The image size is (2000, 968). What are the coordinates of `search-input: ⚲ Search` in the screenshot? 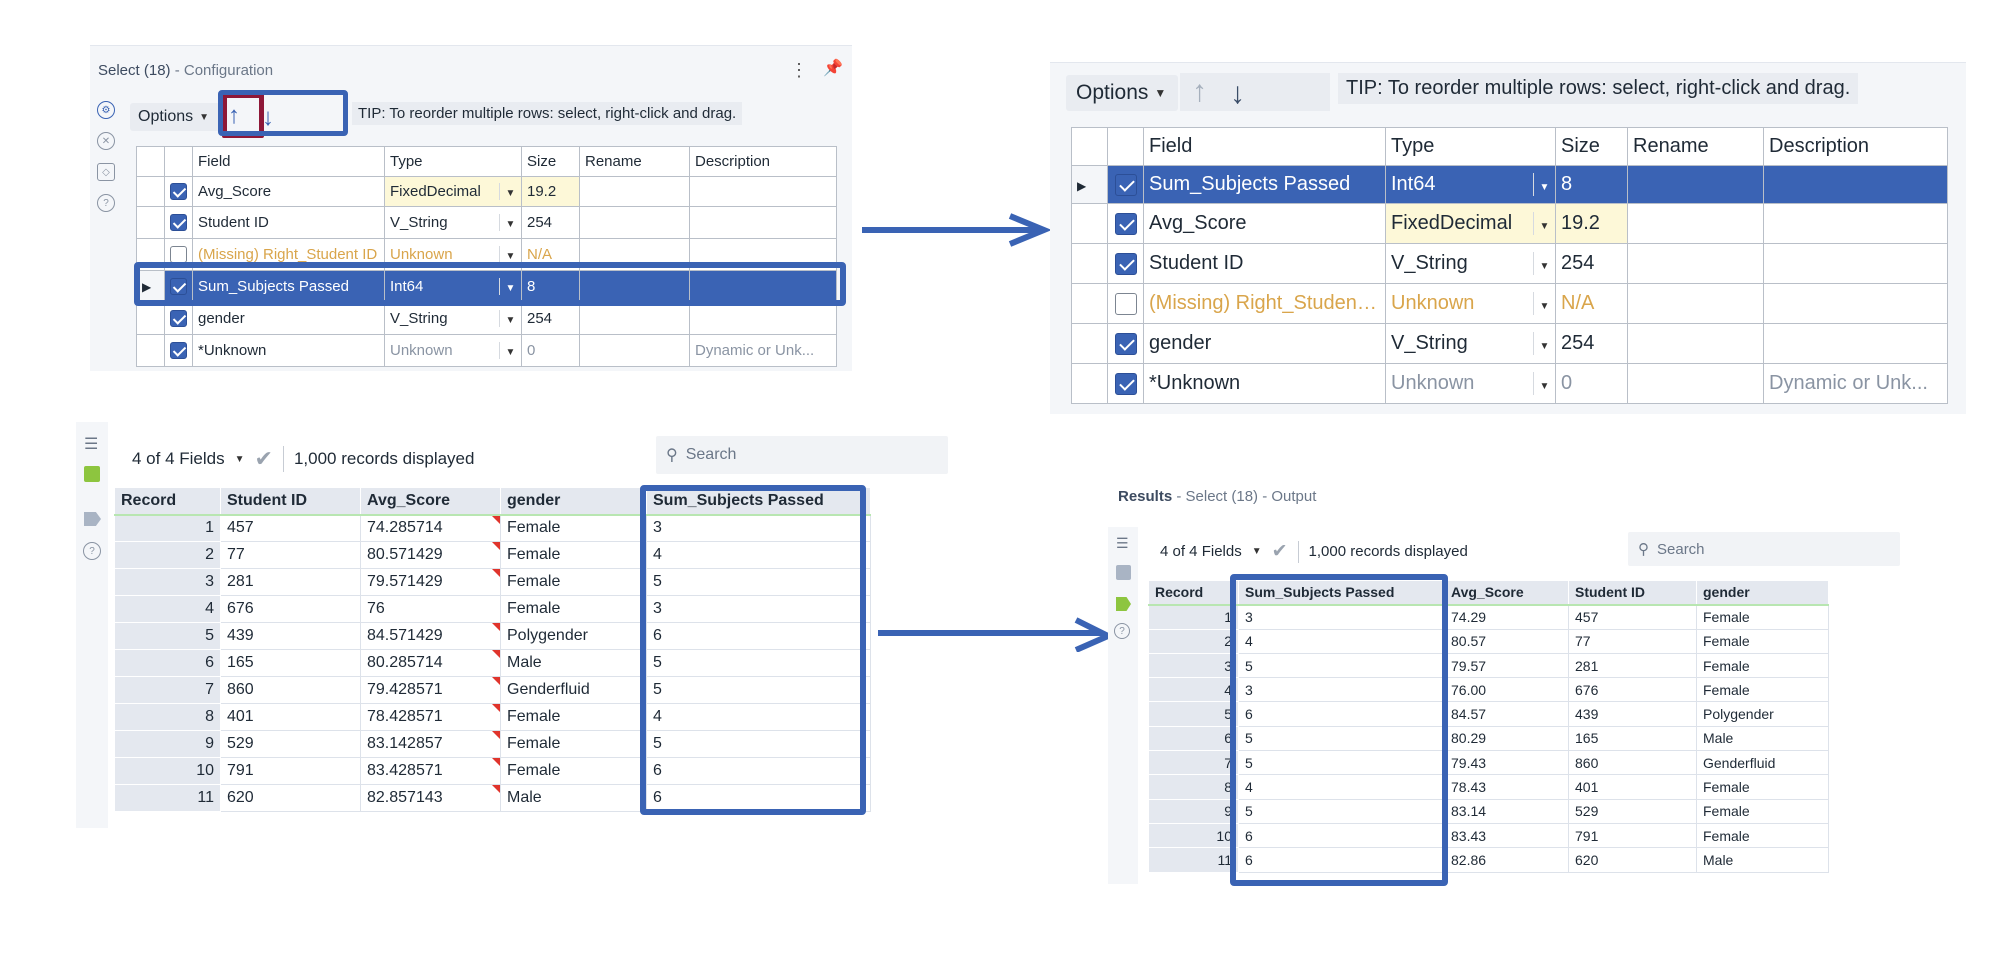 It's located at (802, 455).